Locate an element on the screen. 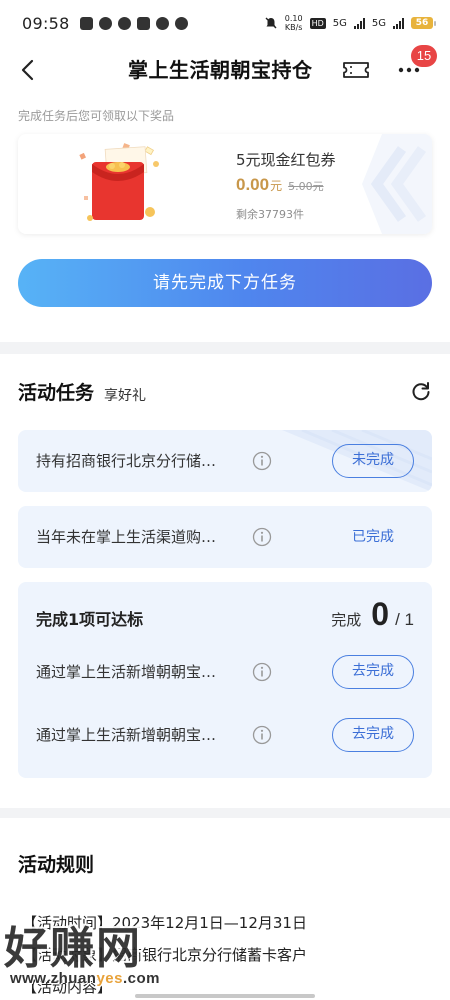 The image size is (450, 1000). watermark-text: 好赚网 is located at coordinates (73, 948).